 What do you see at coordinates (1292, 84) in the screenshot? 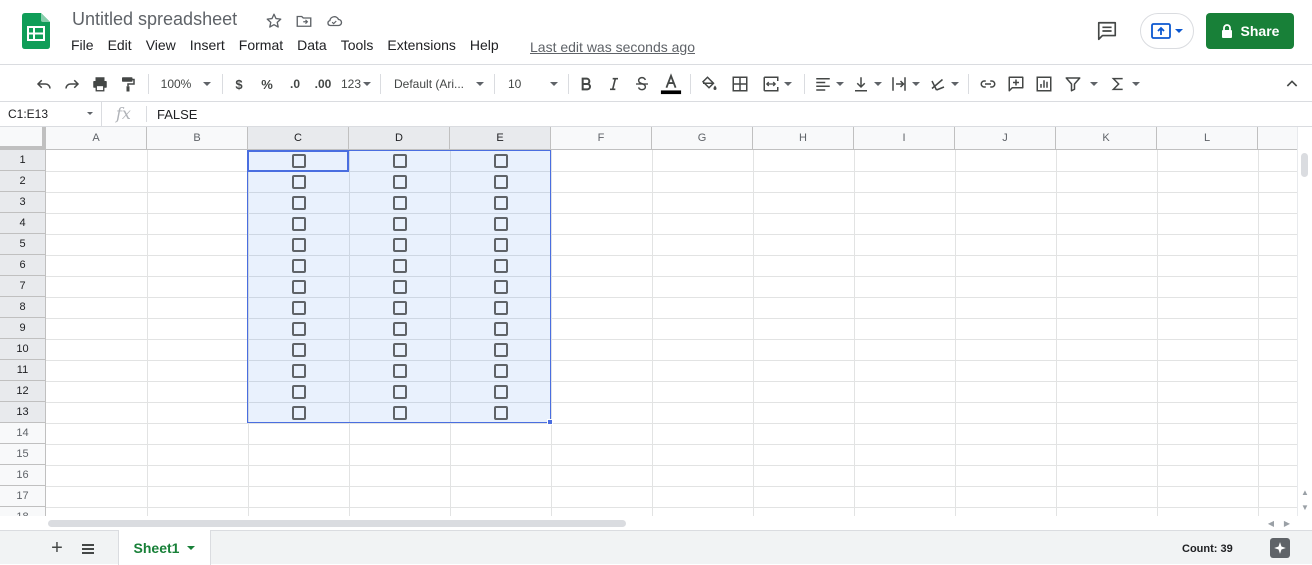
I see `hide-menus-button` at bounding box center [1292, 84].